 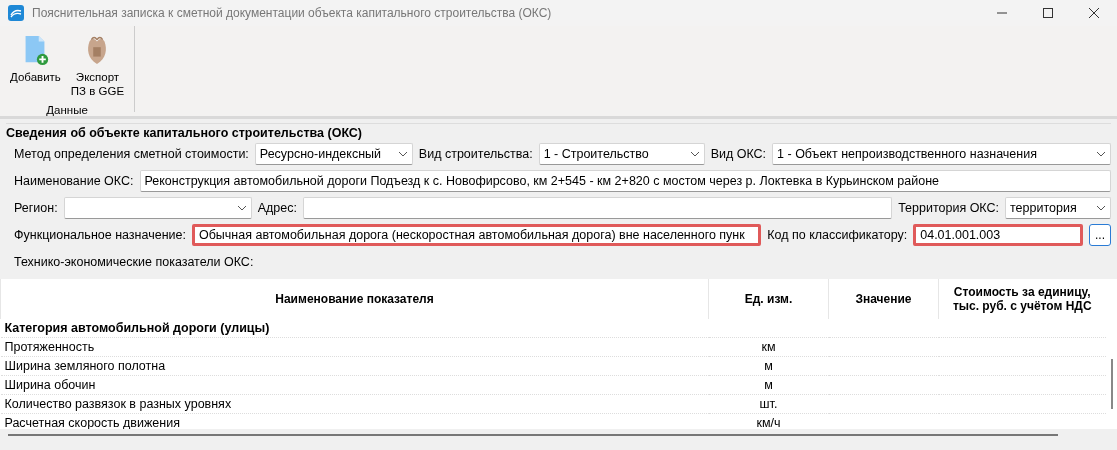 I want to click on field-label: Технико-экономические показатели ОКС:, so click(x=134, y=261).